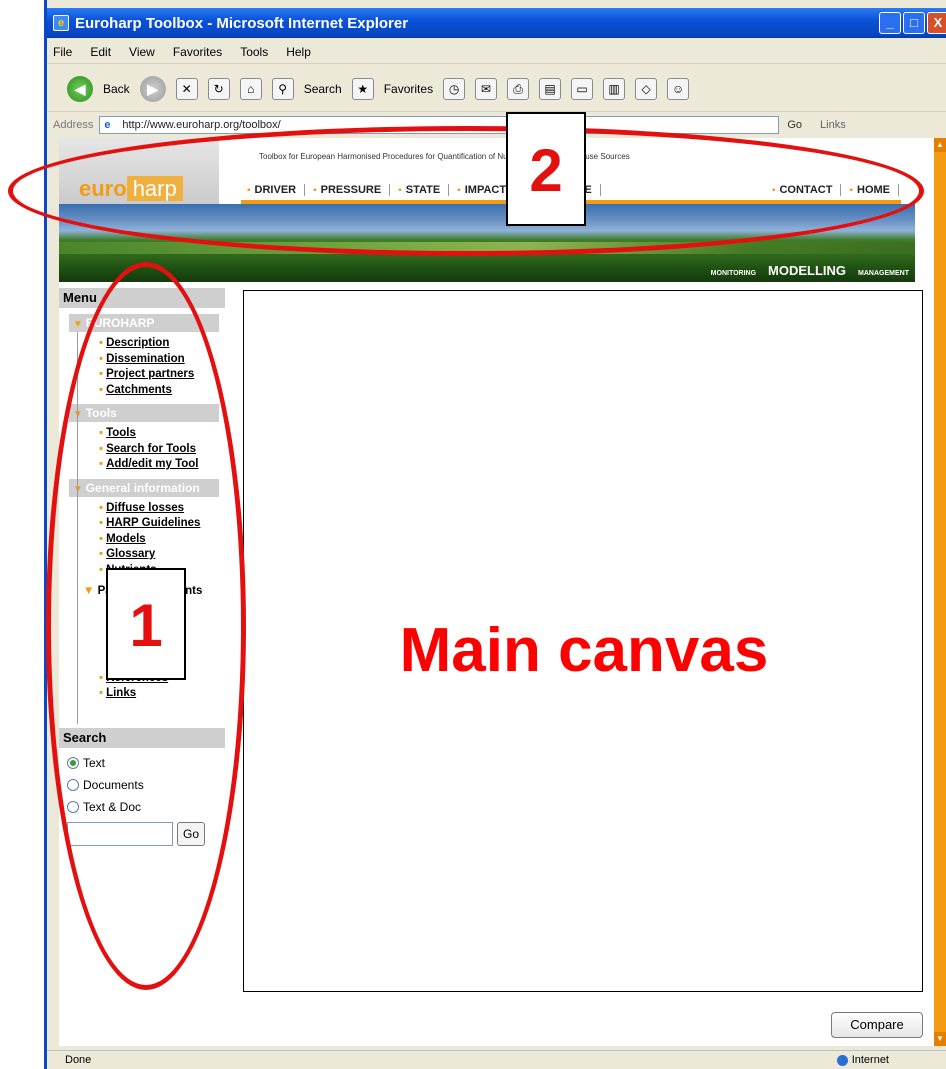 Image resolution: width=946 pixels, height=1069 pixels. What do you see at coordinates (487, 243) in the screenshot?
I see `landscape-banner: MONITORING MODELLING MANAGEMENT` at bounding box center [487, 243].